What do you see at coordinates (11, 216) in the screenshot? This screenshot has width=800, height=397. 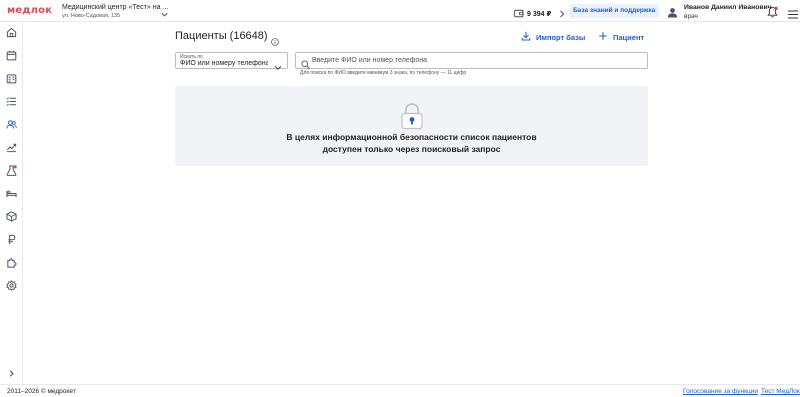 I see `sidebar-item-storage` at bounding box center [11, 216].